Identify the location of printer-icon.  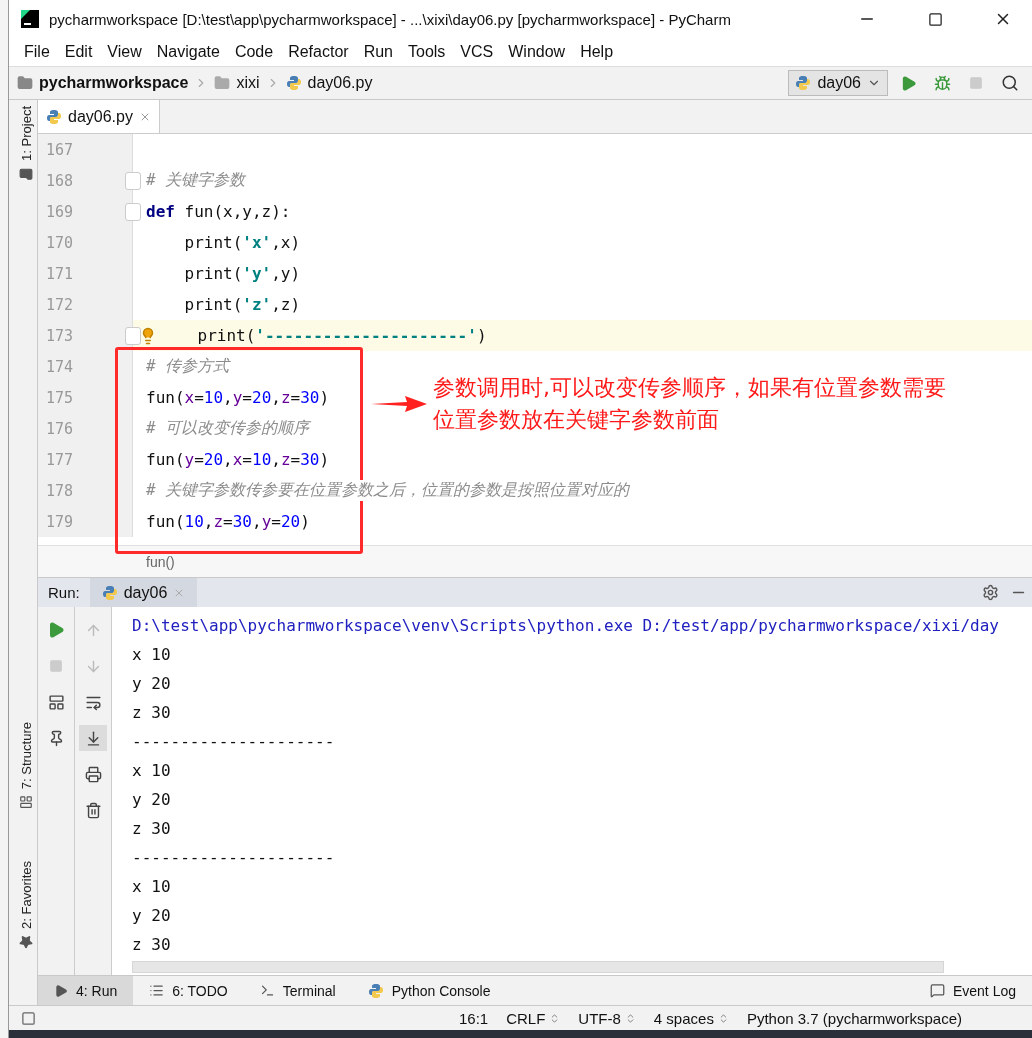
(93, 774).